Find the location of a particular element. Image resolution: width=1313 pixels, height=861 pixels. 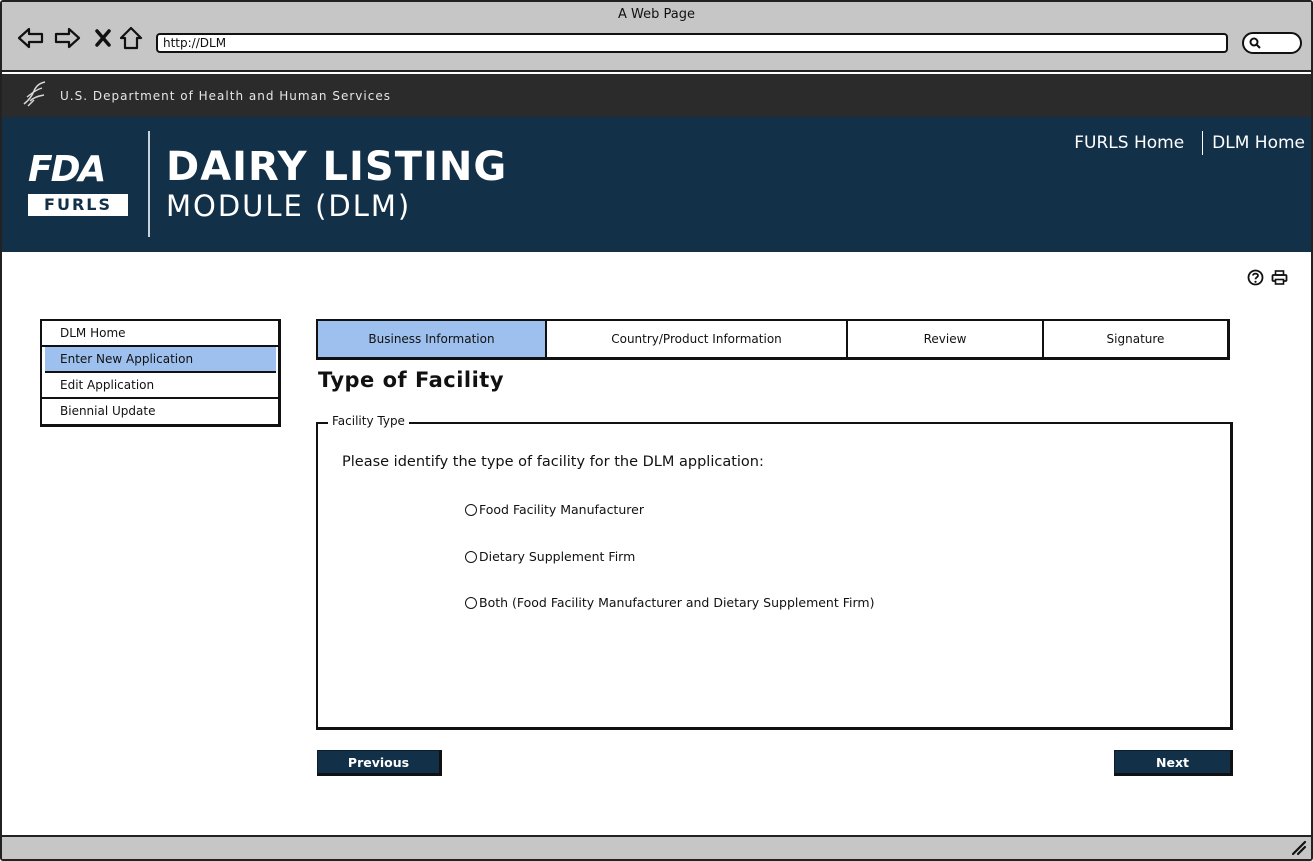

tab-country-product-information: Country/Product Information is located at coordinates (697, 339).